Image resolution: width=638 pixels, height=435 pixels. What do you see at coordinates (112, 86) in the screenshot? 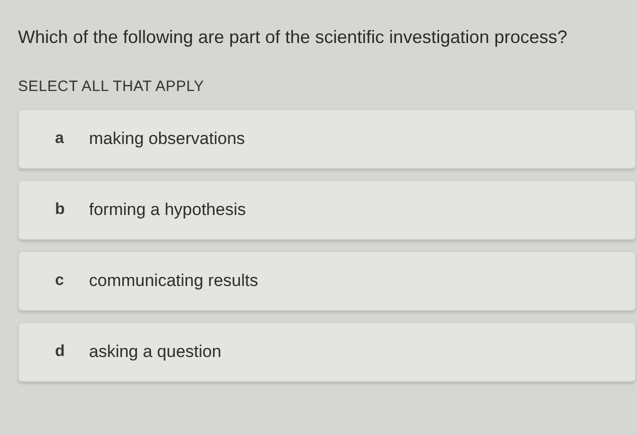
I see `instruction-text: SELECT ALL THAT APPLY` at bounding box center [112, 86].